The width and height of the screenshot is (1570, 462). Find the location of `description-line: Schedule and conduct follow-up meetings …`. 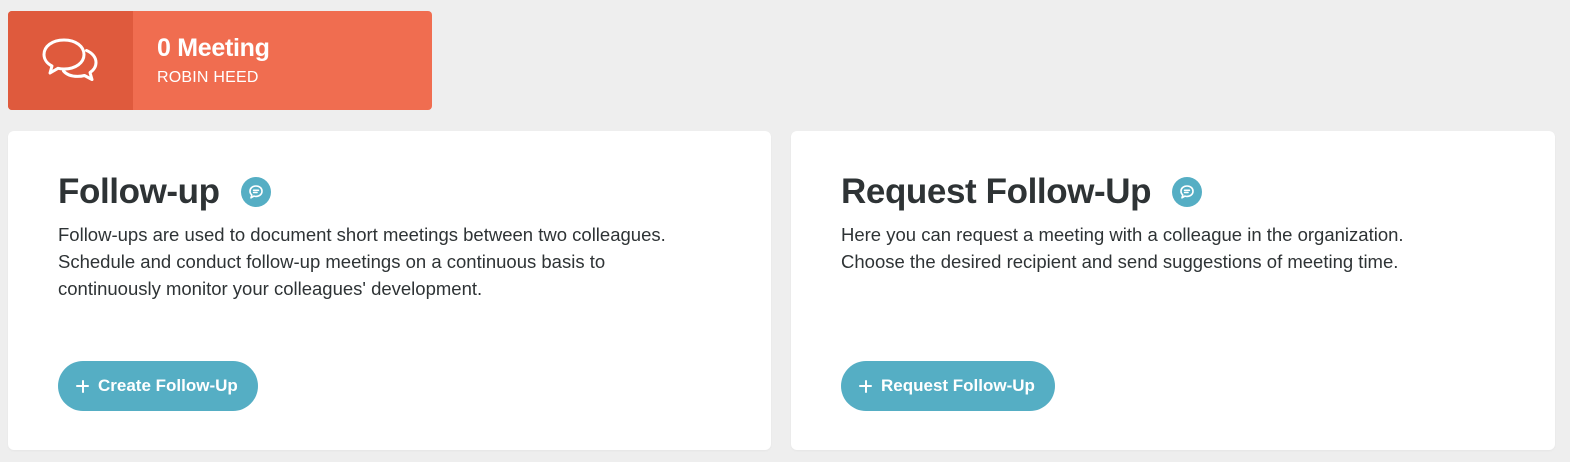

description-line: Schedule and conduct follow-up meetings … is located at coordinates (332, 261).